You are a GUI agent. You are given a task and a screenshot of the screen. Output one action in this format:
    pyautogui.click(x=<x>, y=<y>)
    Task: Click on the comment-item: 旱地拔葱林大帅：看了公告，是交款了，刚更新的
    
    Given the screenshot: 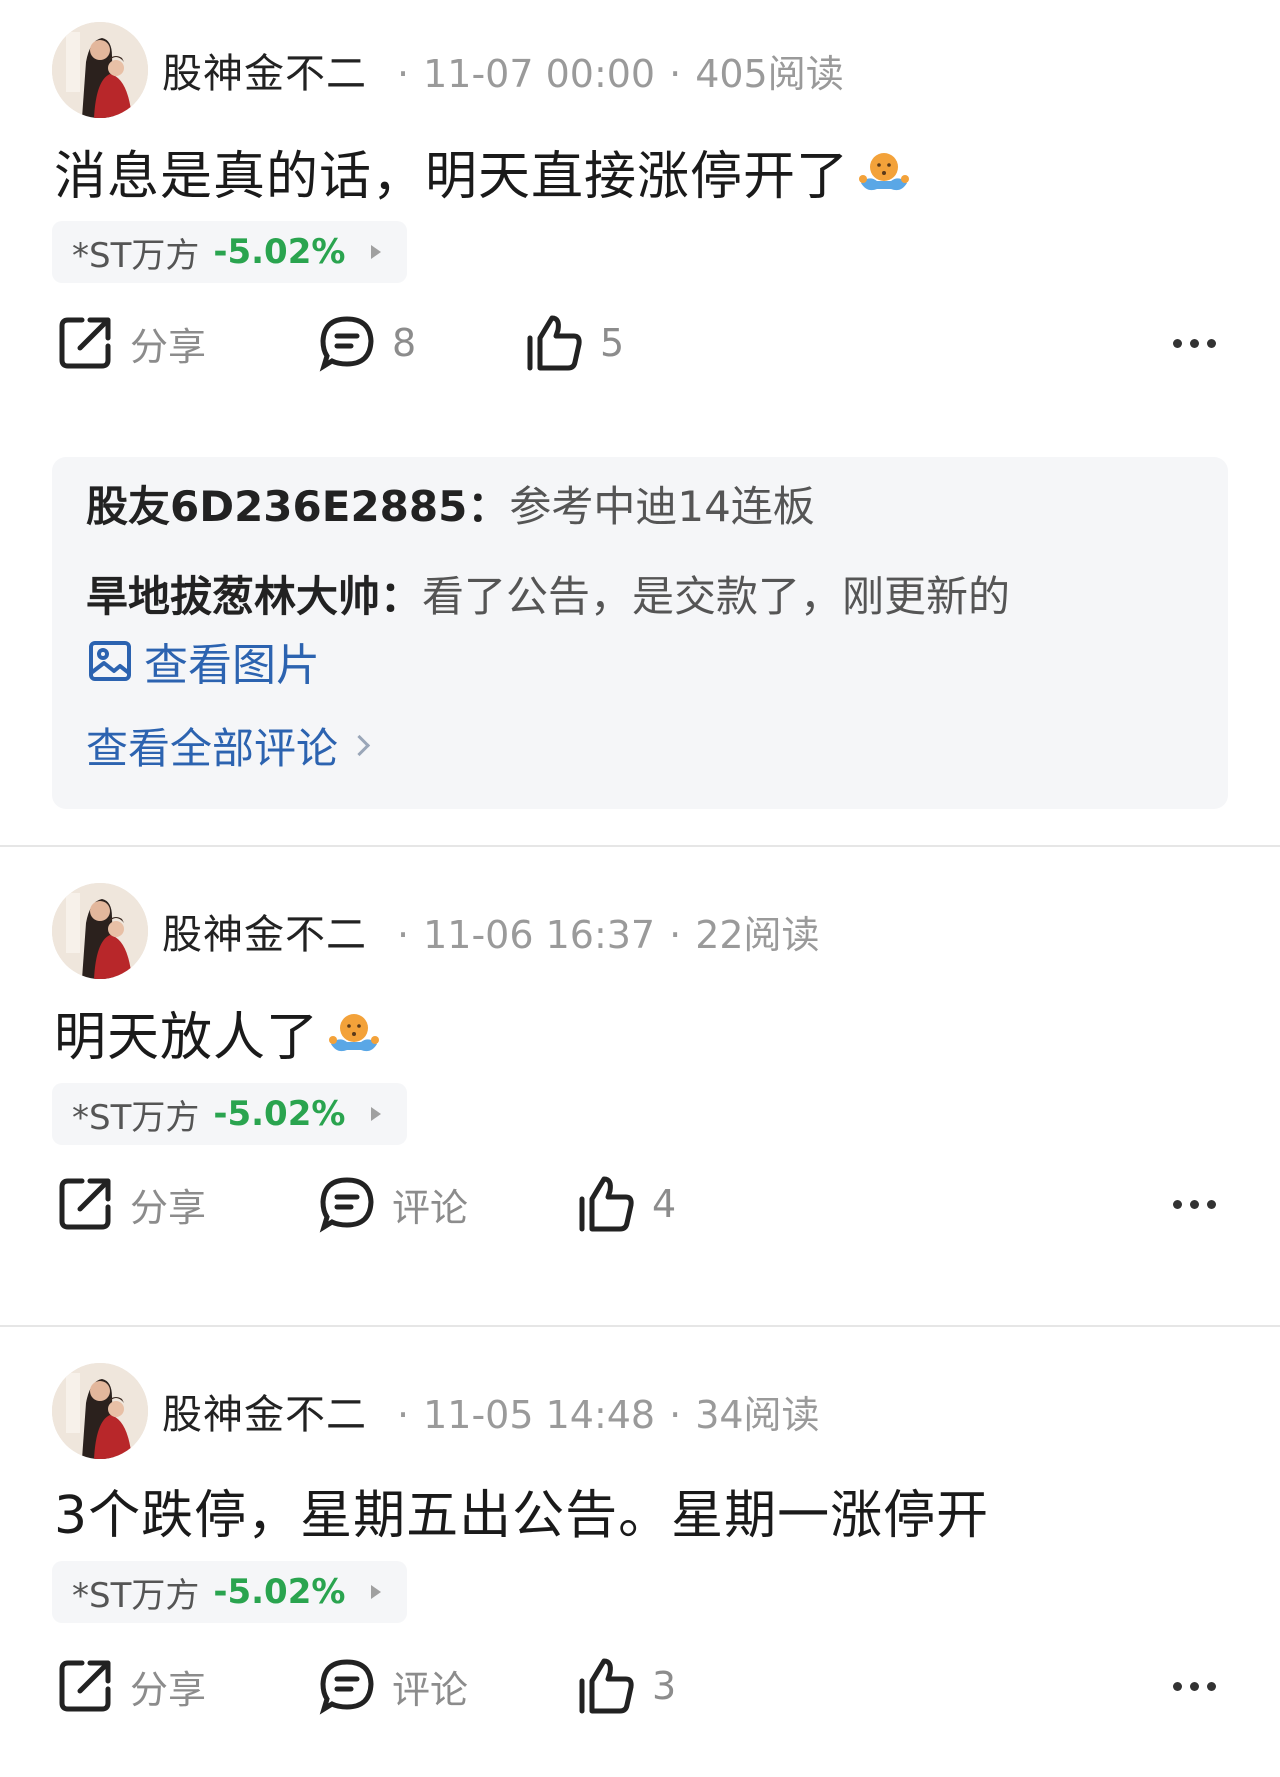 What is the action you would take?
    pyautogui.click(x=640, y=597)
    